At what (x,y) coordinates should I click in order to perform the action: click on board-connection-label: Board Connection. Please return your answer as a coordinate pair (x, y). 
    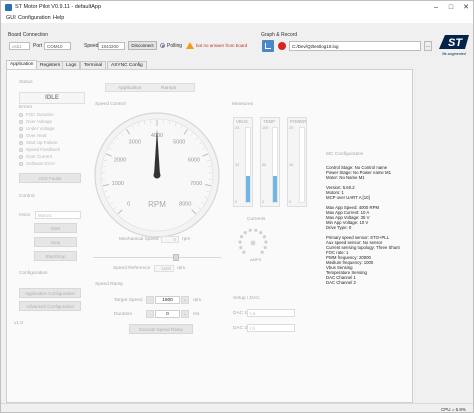
    Looking at the image, I should click on (28, 35).